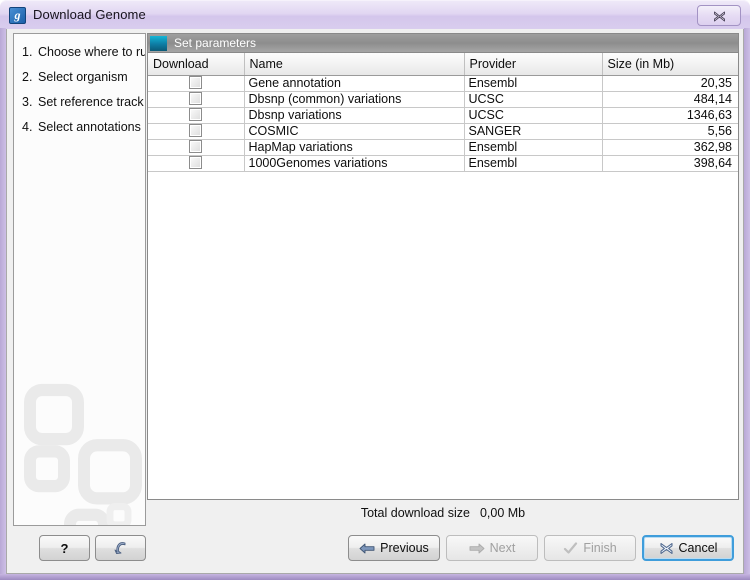 The width and height of the screenshot is (750, 580). Describe the element at coordinates (196, 64) in the screenshot. I see `column-header-download: Download` at that location.